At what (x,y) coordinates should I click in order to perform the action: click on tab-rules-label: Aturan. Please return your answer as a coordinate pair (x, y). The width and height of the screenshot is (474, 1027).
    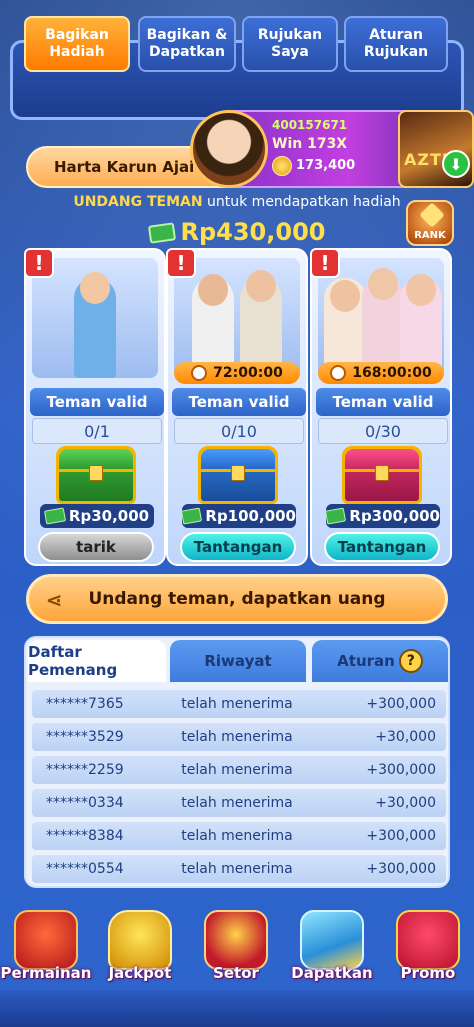
    Looking at the image, I should click on (366, 661).